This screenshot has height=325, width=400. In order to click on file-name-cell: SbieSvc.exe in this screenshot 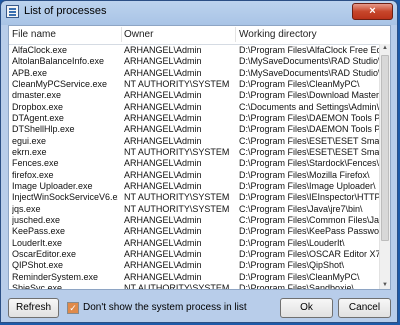, I will do `click(37, 286)`.